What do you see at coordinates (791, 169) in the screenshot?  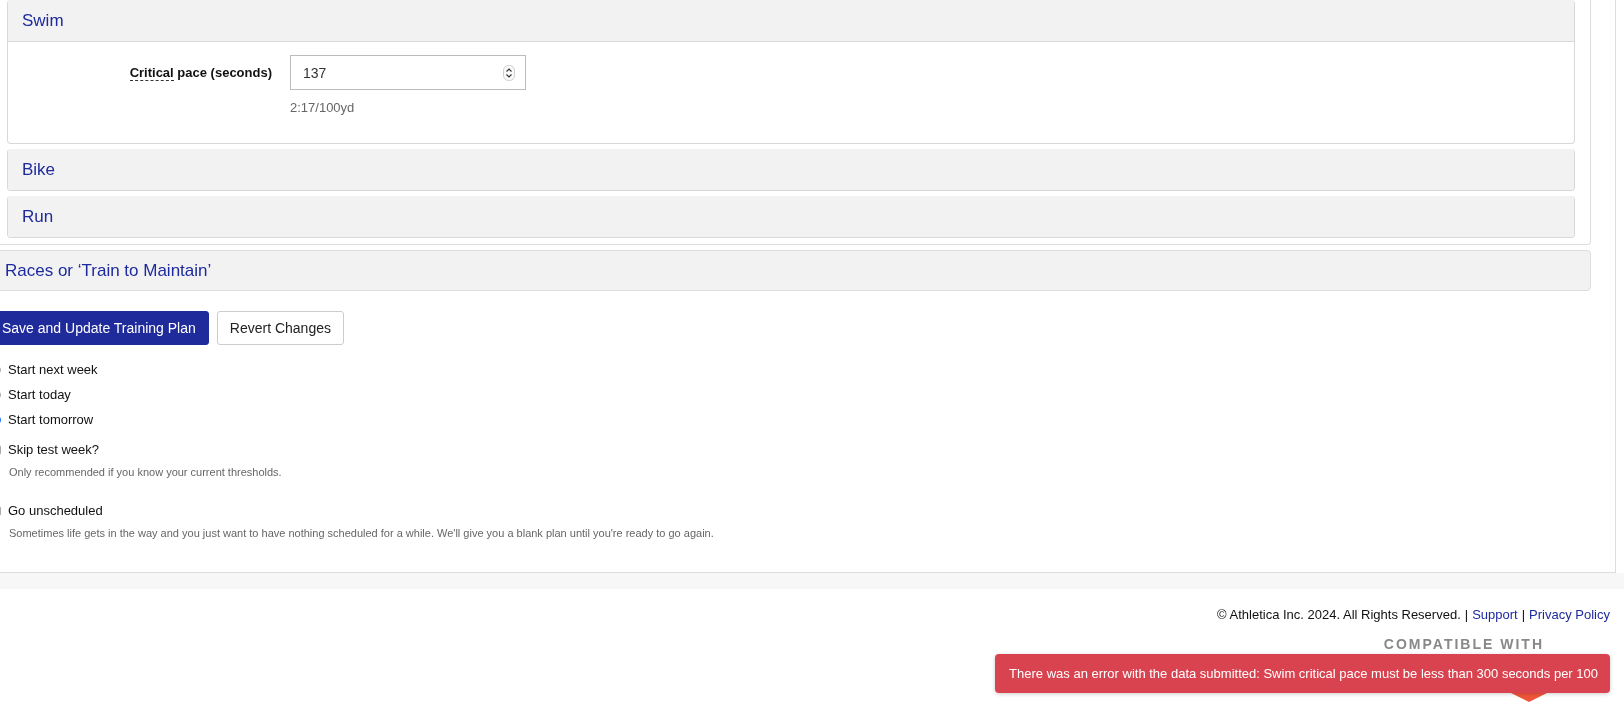 I see `panel-header: Bike` at bounding box center [791, 169].